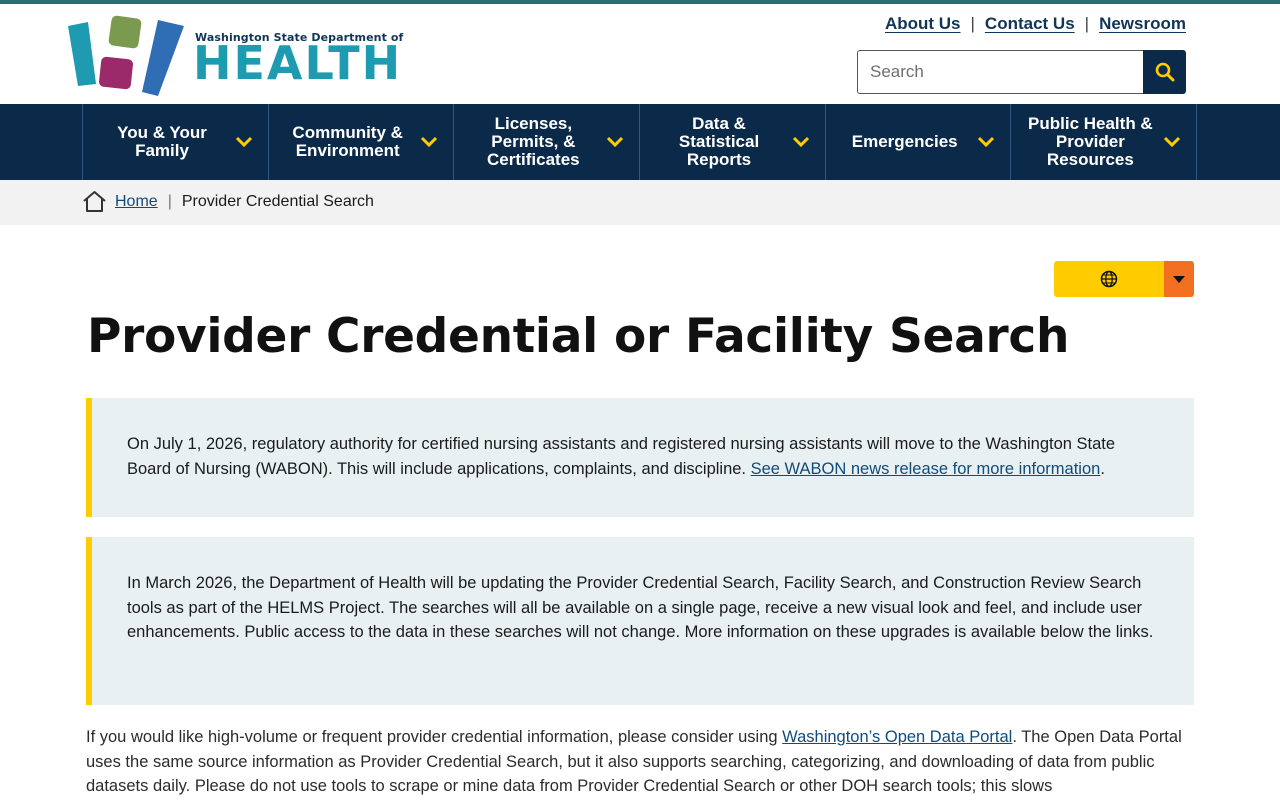 This screenshot has width=1280, height=800. I want to click on nav-item-label: Community & Environment, so click(347, 141).